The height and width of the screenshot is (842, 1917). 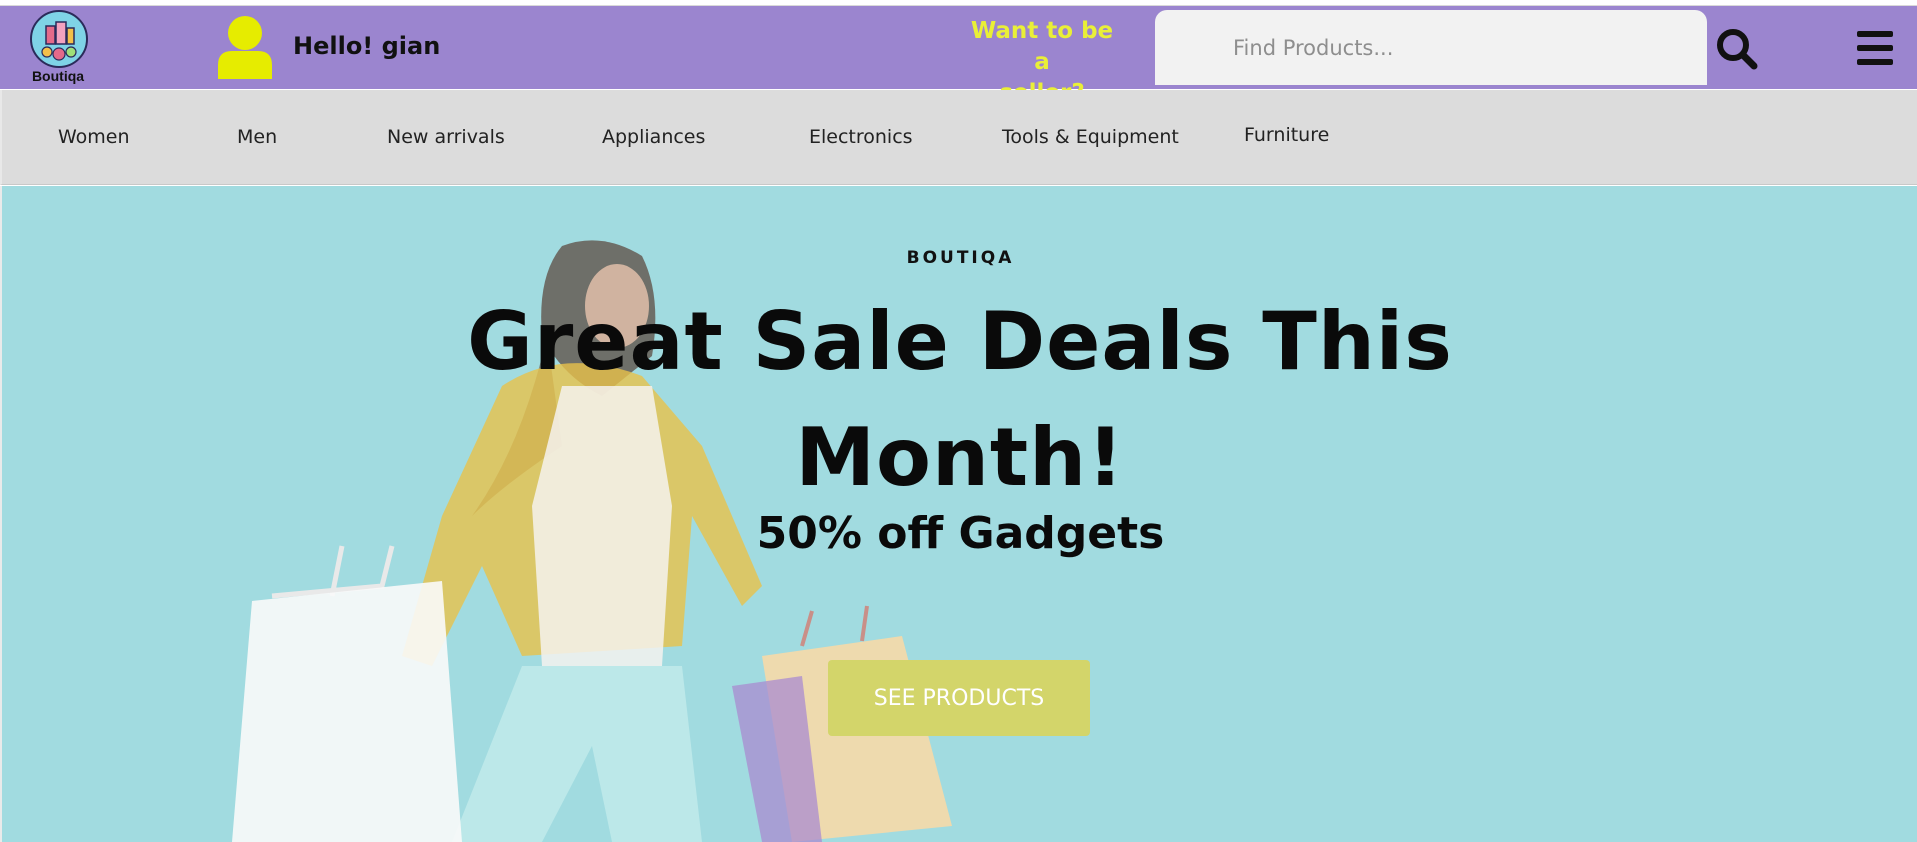 What do you see at coordinates (1737, 49) in the screenshot?
I see `search-icon` at bounding box center [1737, 49].